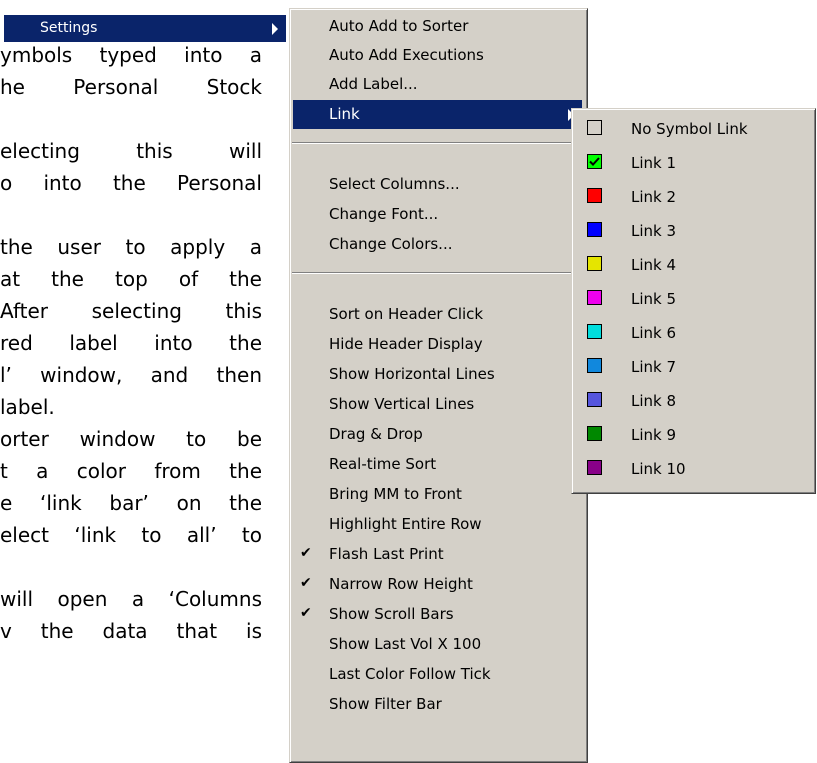  What do you see at coordinates (69, 28) in the screenshot?
I see `settings-label: Settings` at bounding box center [69, 28].